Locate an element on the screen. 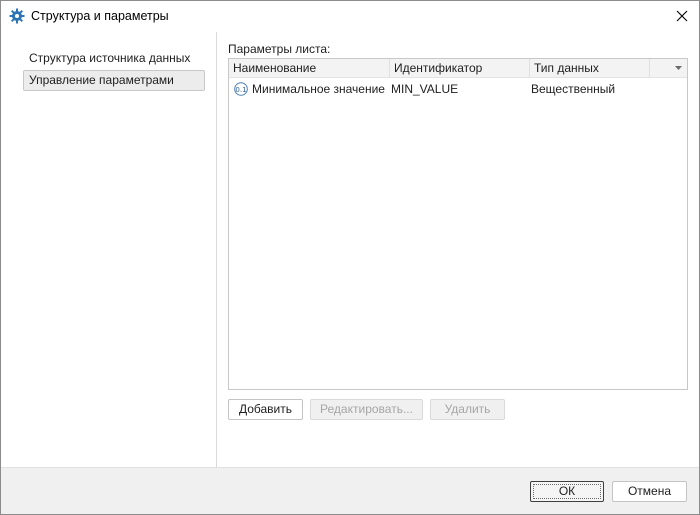 Image resolution: width=700 pixels, height=515 pixels. column-header-name: Наименование is located at coordinates (309, 68).